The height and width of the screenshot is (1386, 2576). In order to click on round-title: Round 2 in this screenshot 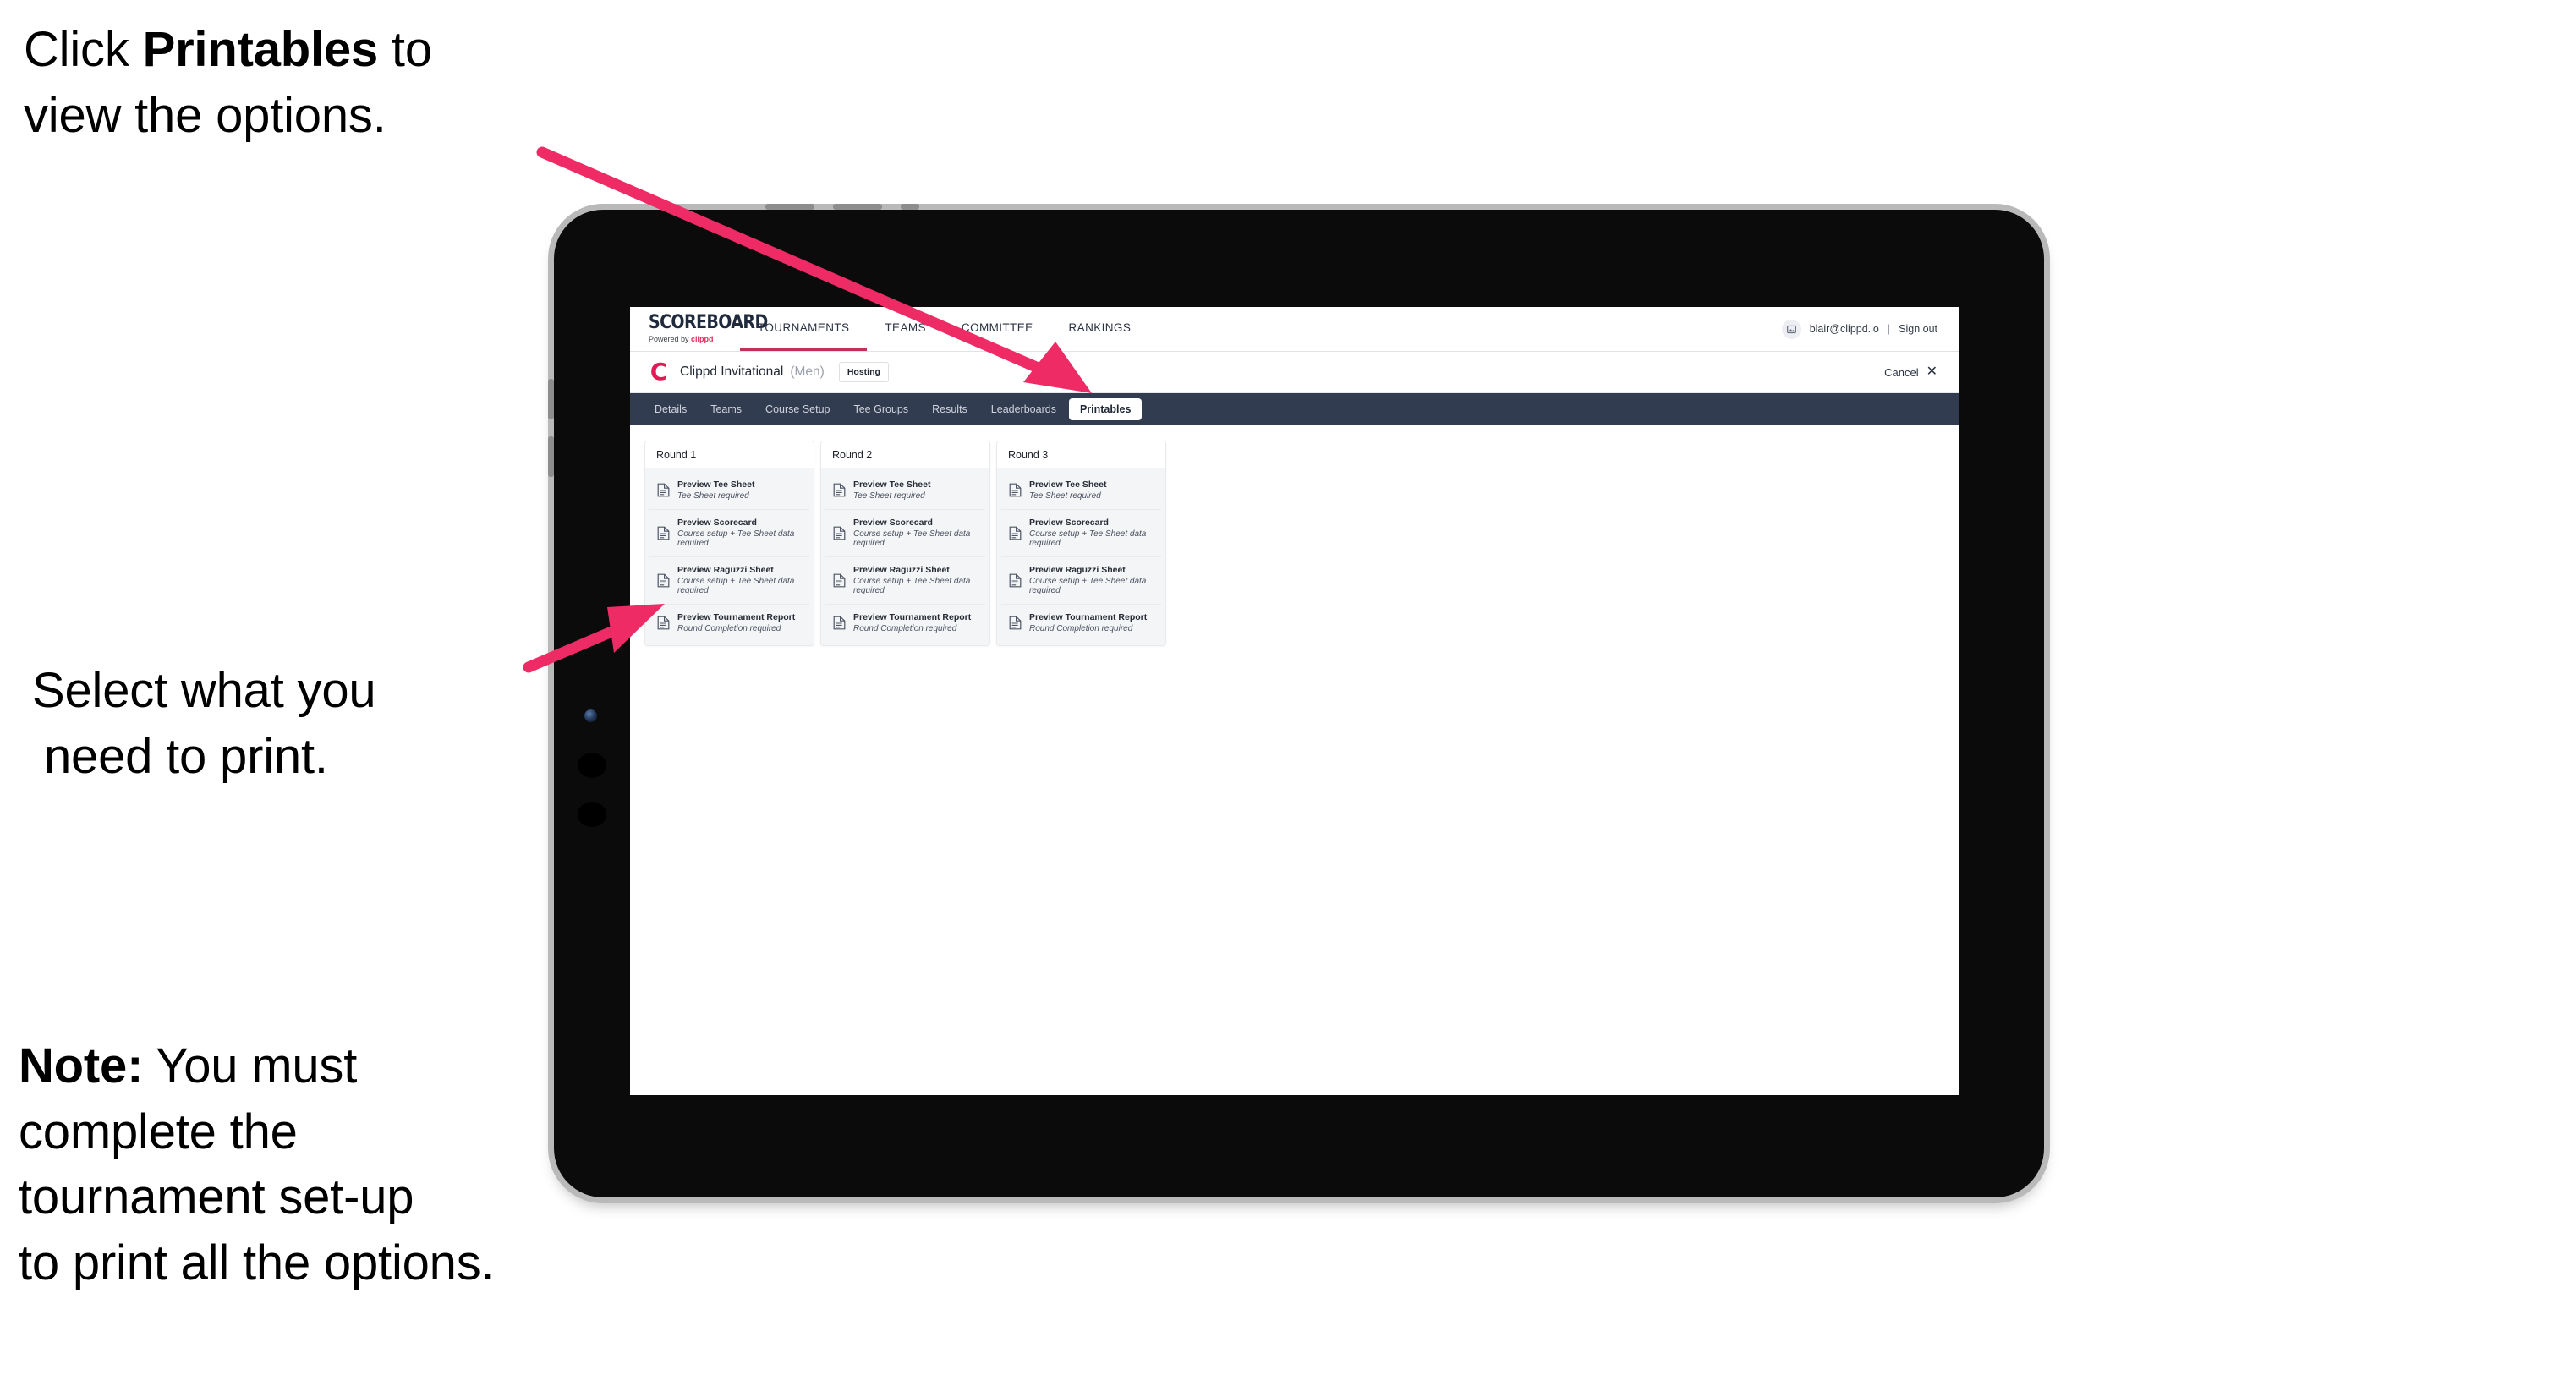, I will do `click(905, 454)`.